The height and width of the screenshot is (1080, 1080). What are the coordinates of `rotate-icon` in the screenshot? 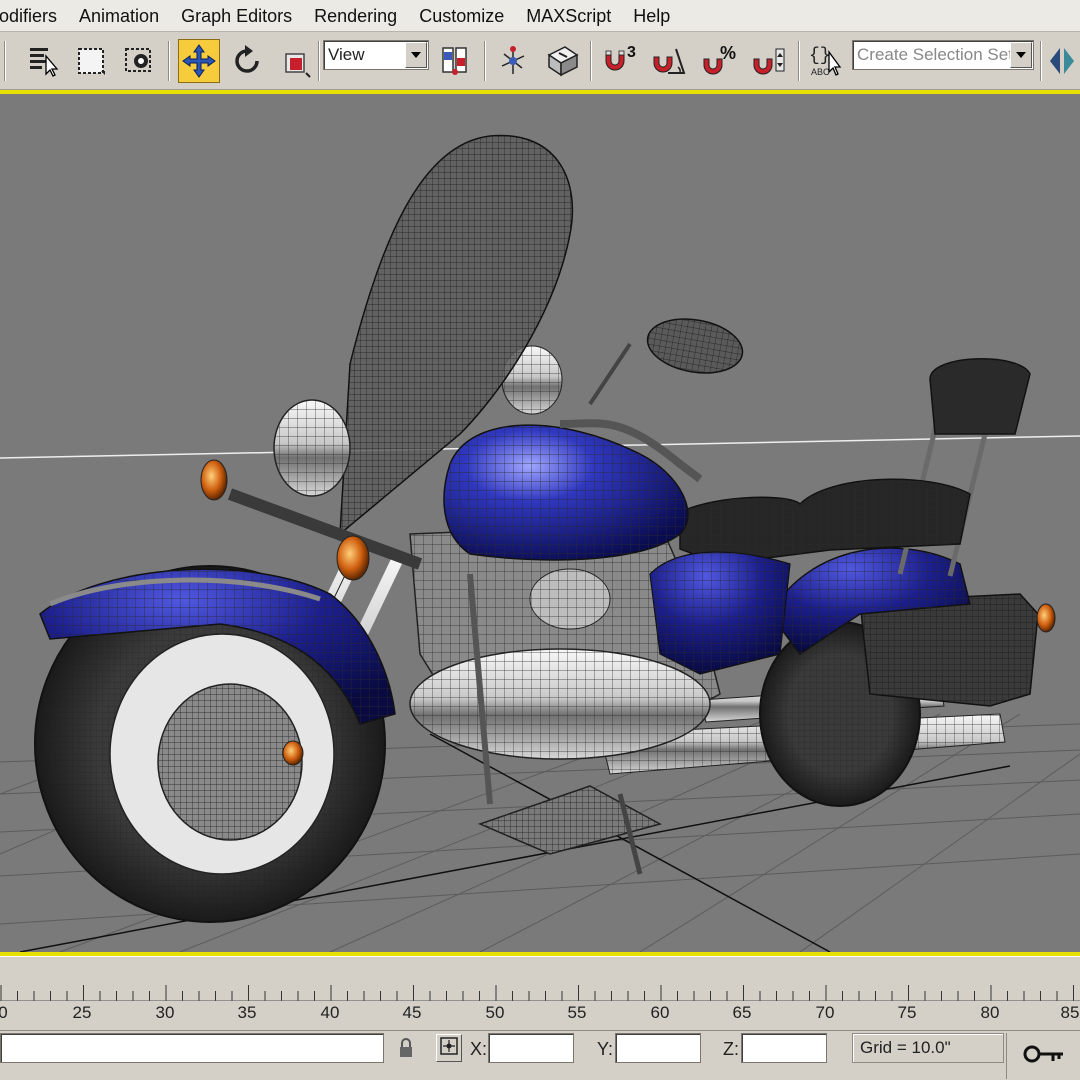 It's located at (247, 61).